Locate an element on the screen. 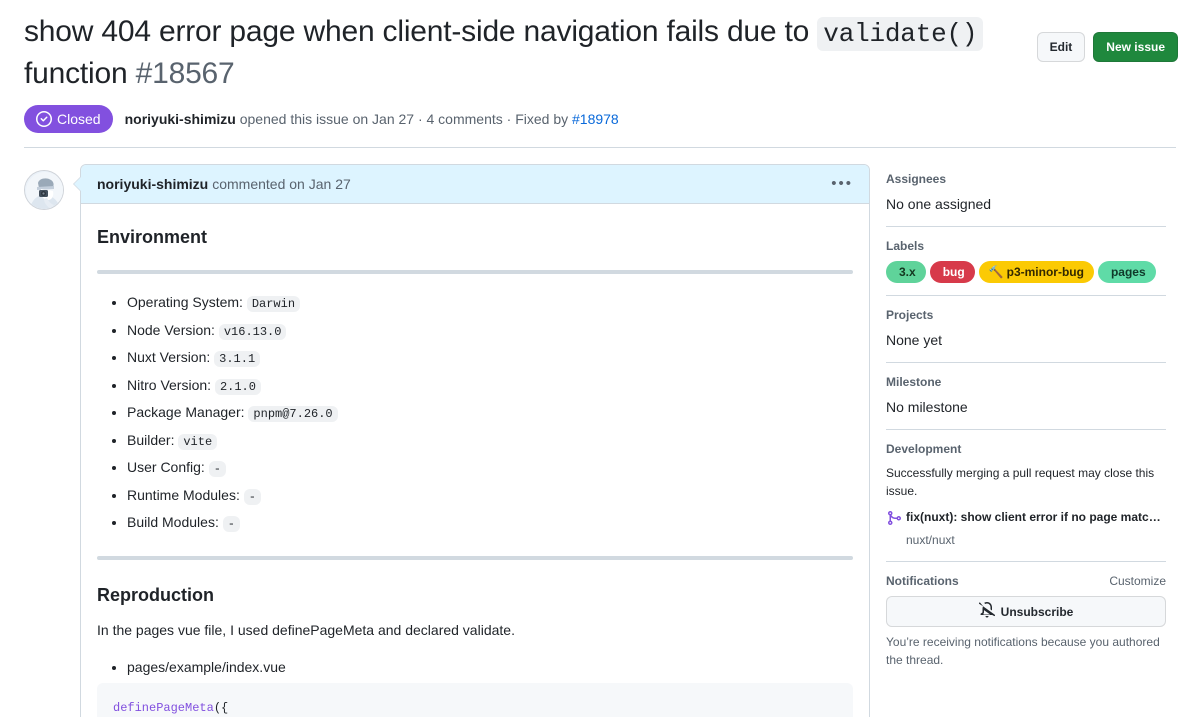 Image resolution: width=1200 pixels, height=717 pixels. env-label: Build Modules: is located at coordinates (173, 522).